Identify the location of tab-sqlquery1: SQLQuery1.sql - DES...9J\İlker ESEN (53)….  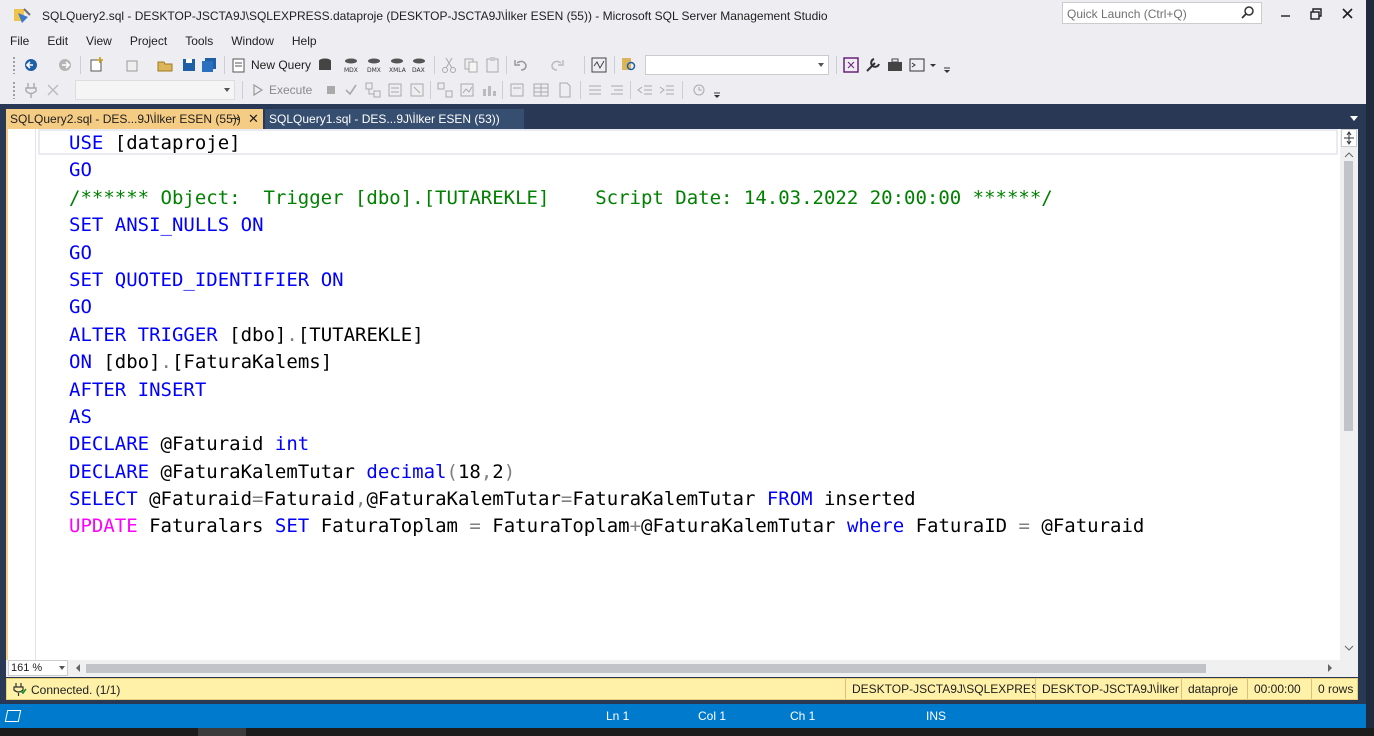
(394, 119).